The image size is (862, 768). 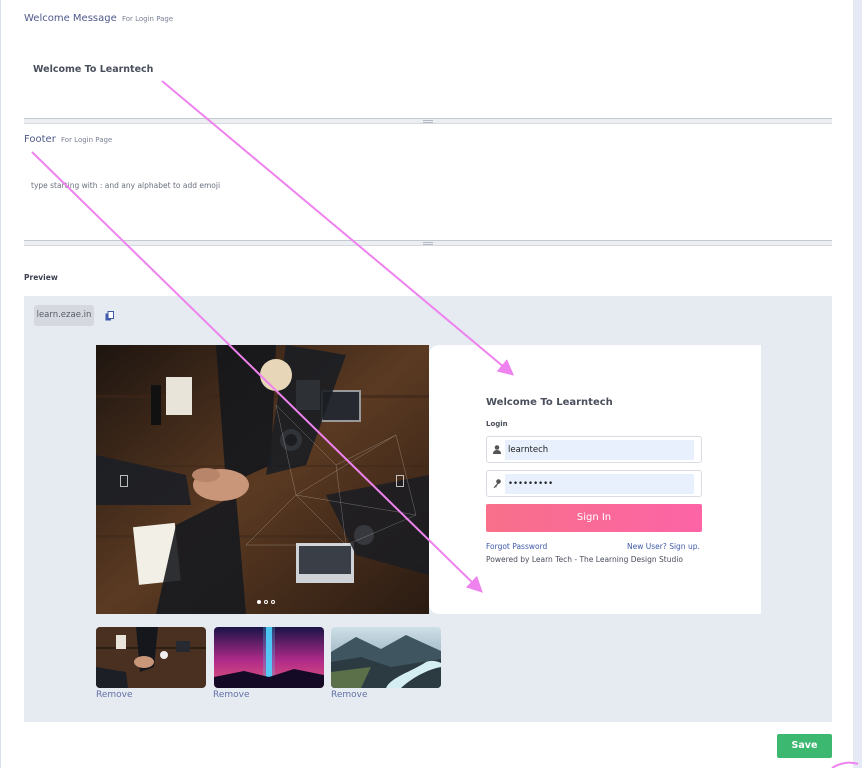 I want to click on preview-label: Preview, so click(x=41, y=277).